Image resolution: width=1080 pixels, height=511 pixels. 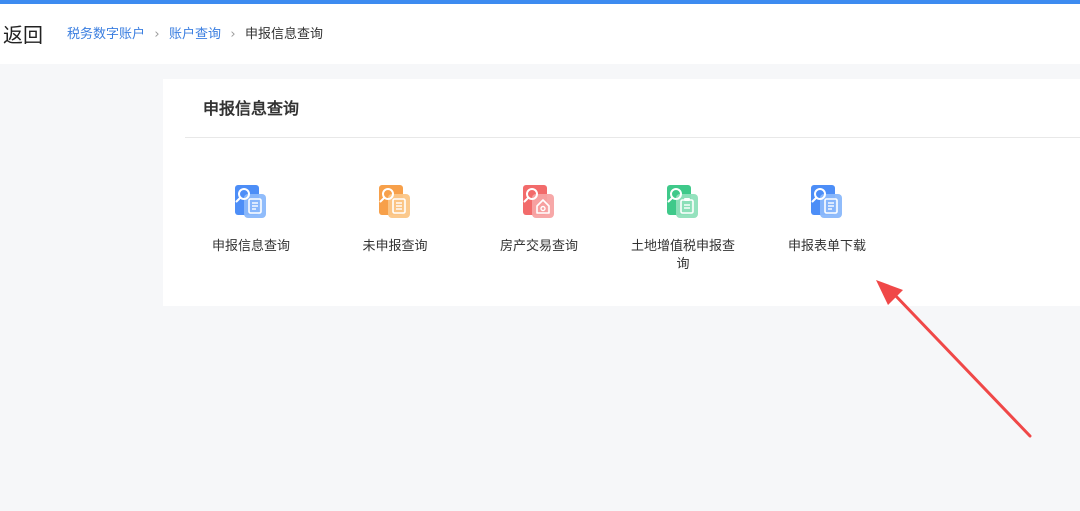 I want to click on property-transaction-query-icon, so click(x=538, y=201).